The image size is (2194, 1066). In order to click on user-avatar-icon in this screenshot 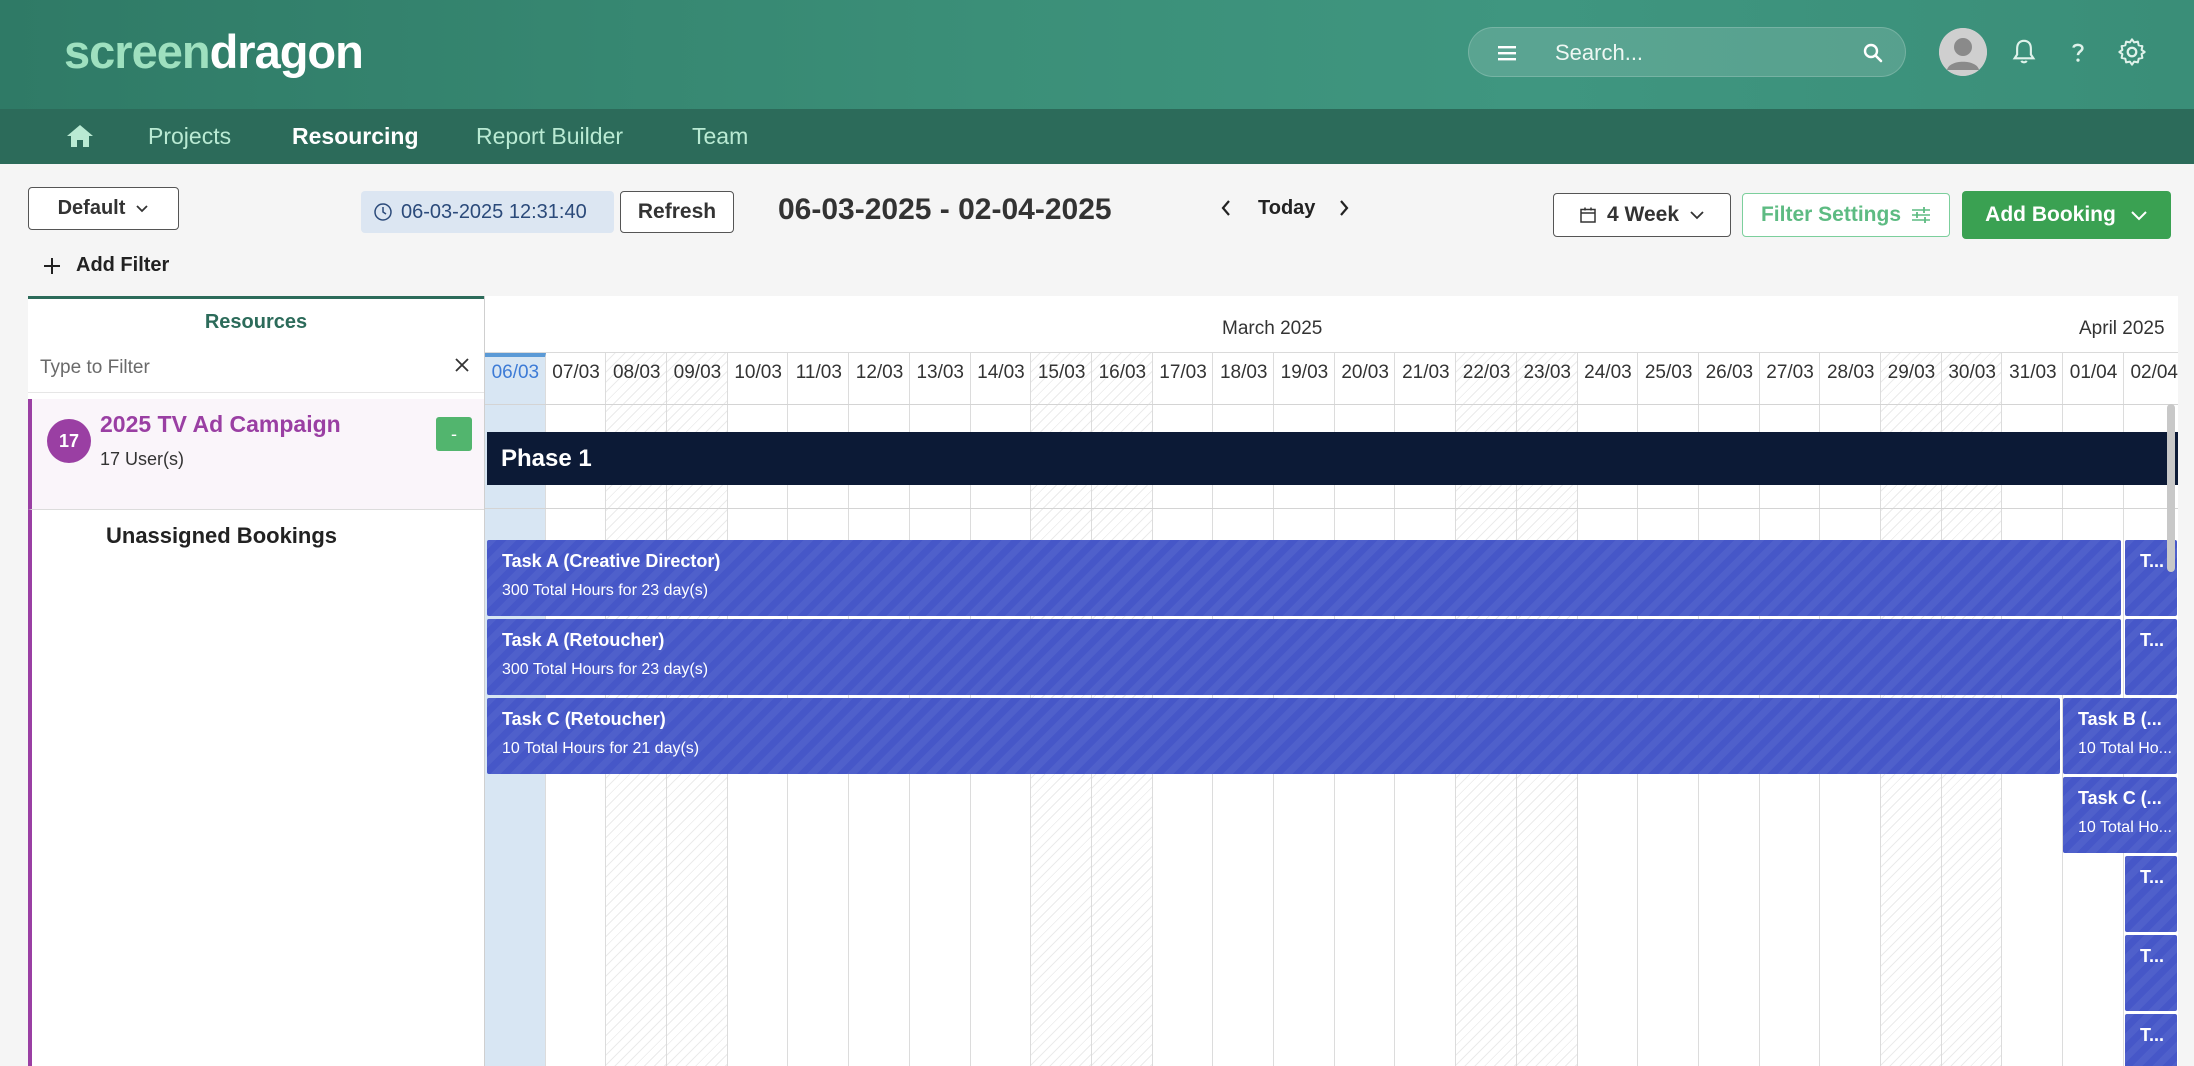, I will do `click(1963, 52)`.